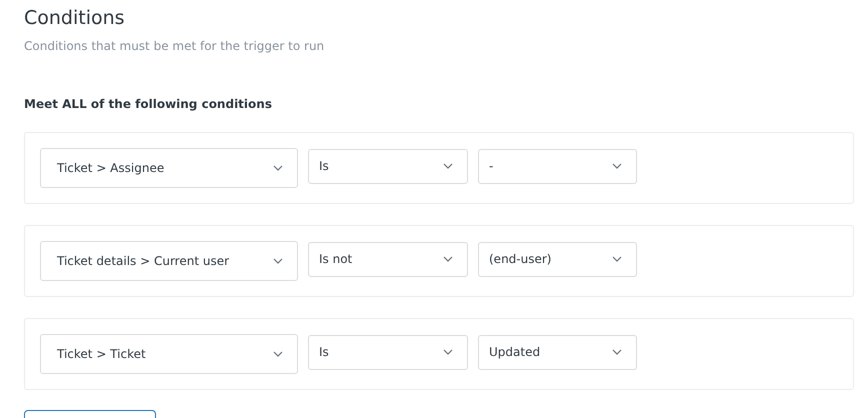 The height and width of the screenshot is (418, 864). Describe the element at coordinates (148, 104) in the screenshot. I see `group-heading: Meet ALL of the following conditions` at that location.